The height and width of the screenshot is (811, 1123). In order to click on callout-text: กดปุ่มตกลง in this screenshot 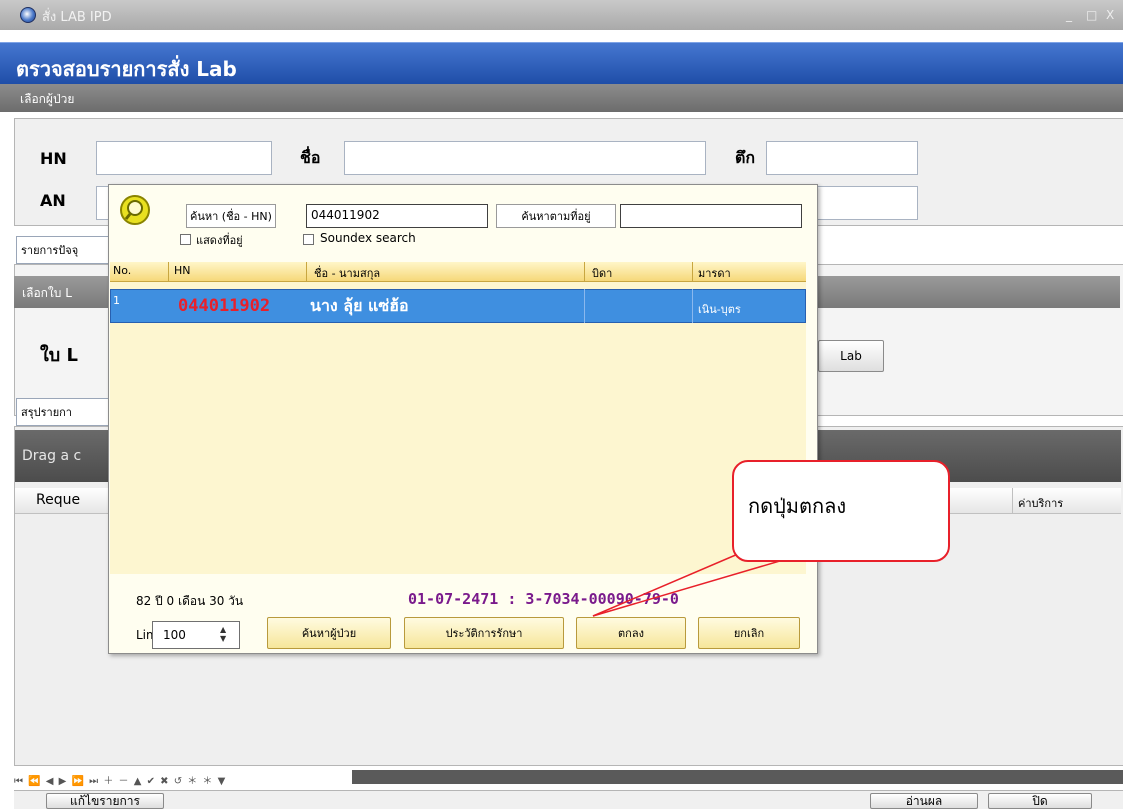, I will do `click(797, 506)`.